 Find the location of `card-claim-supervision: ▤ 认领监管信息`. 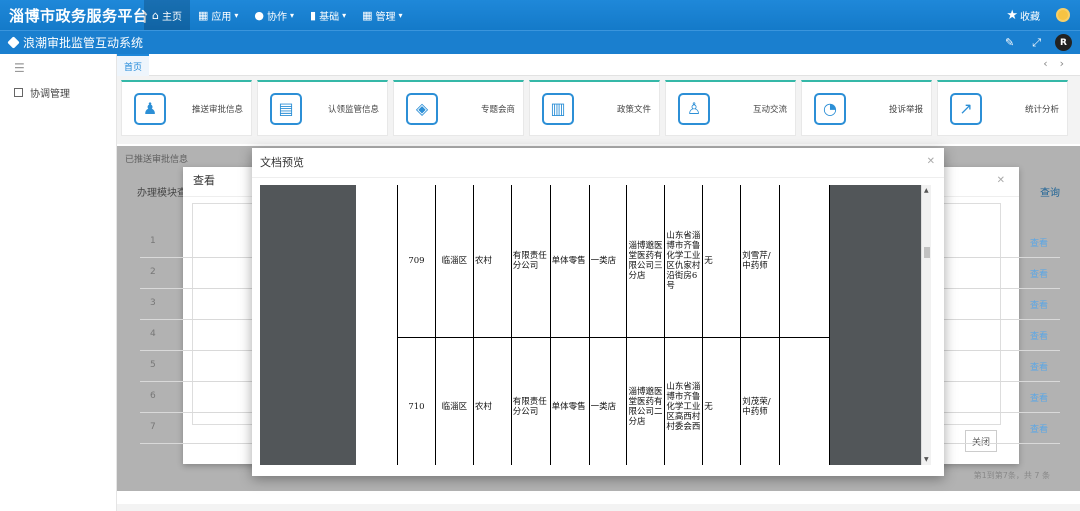

card-claim-supervision: ▤ 认领监管信息 is located at coordinates (322, 108).